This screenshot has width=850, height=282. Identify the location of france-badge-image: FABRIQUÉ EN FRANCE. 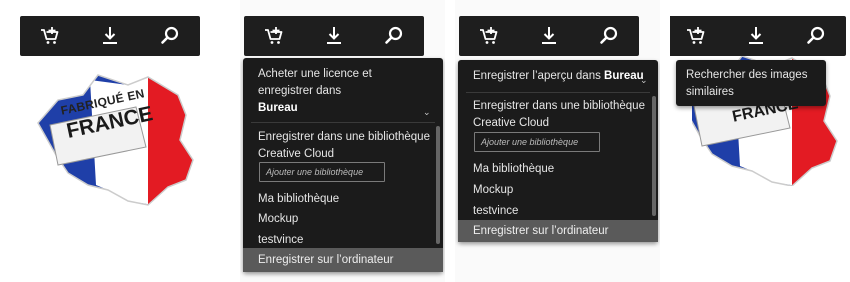
(118, 137).